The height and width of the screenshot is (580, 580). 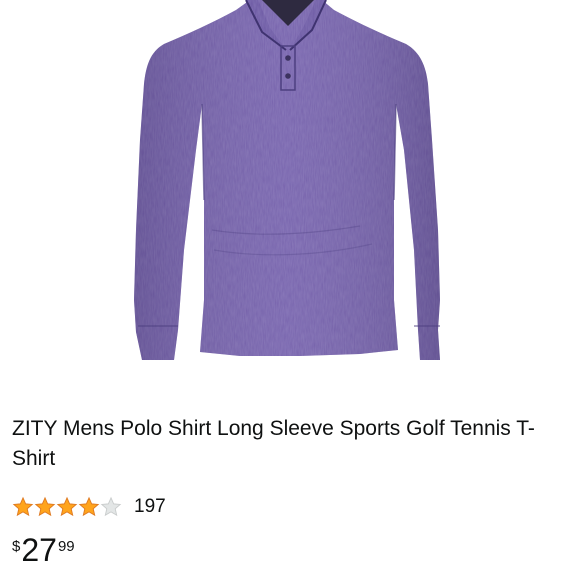 I want to click on review-count: 197, so click(x=150, y=507).